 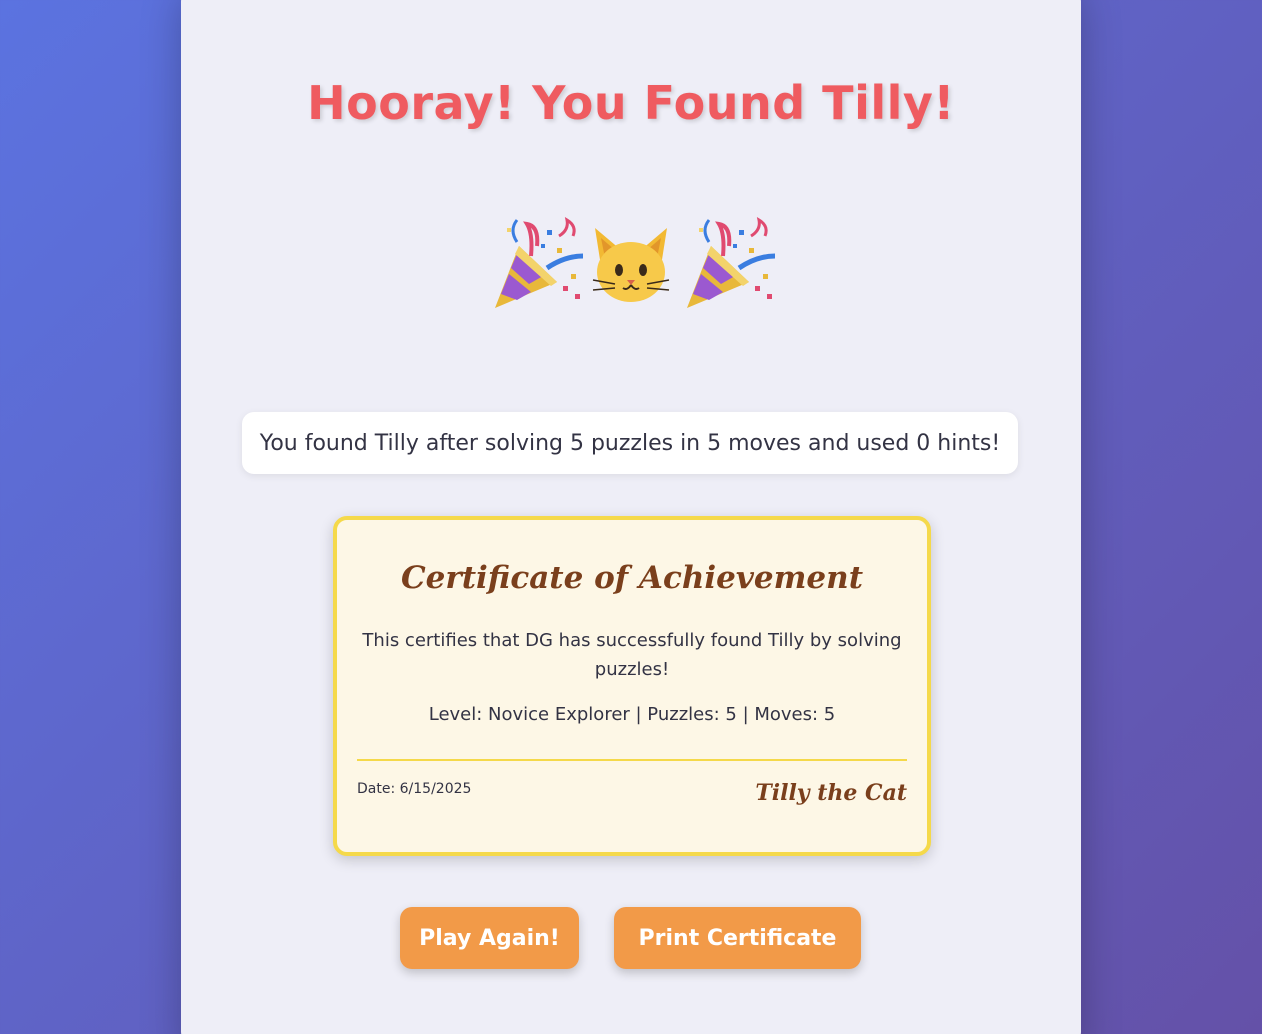 What do you see at coordinates (414, 789) in the screenshot?
I see `certificate-date: Date: 6/15/2025` at bounding box center [414, 789].